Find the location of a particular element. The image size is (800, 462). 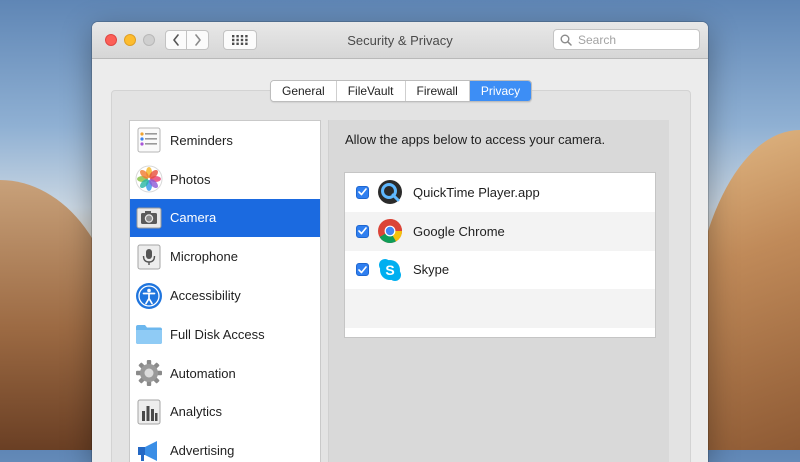

sidebar-item-analytics: Analytics is located at coordinates (225, 412).